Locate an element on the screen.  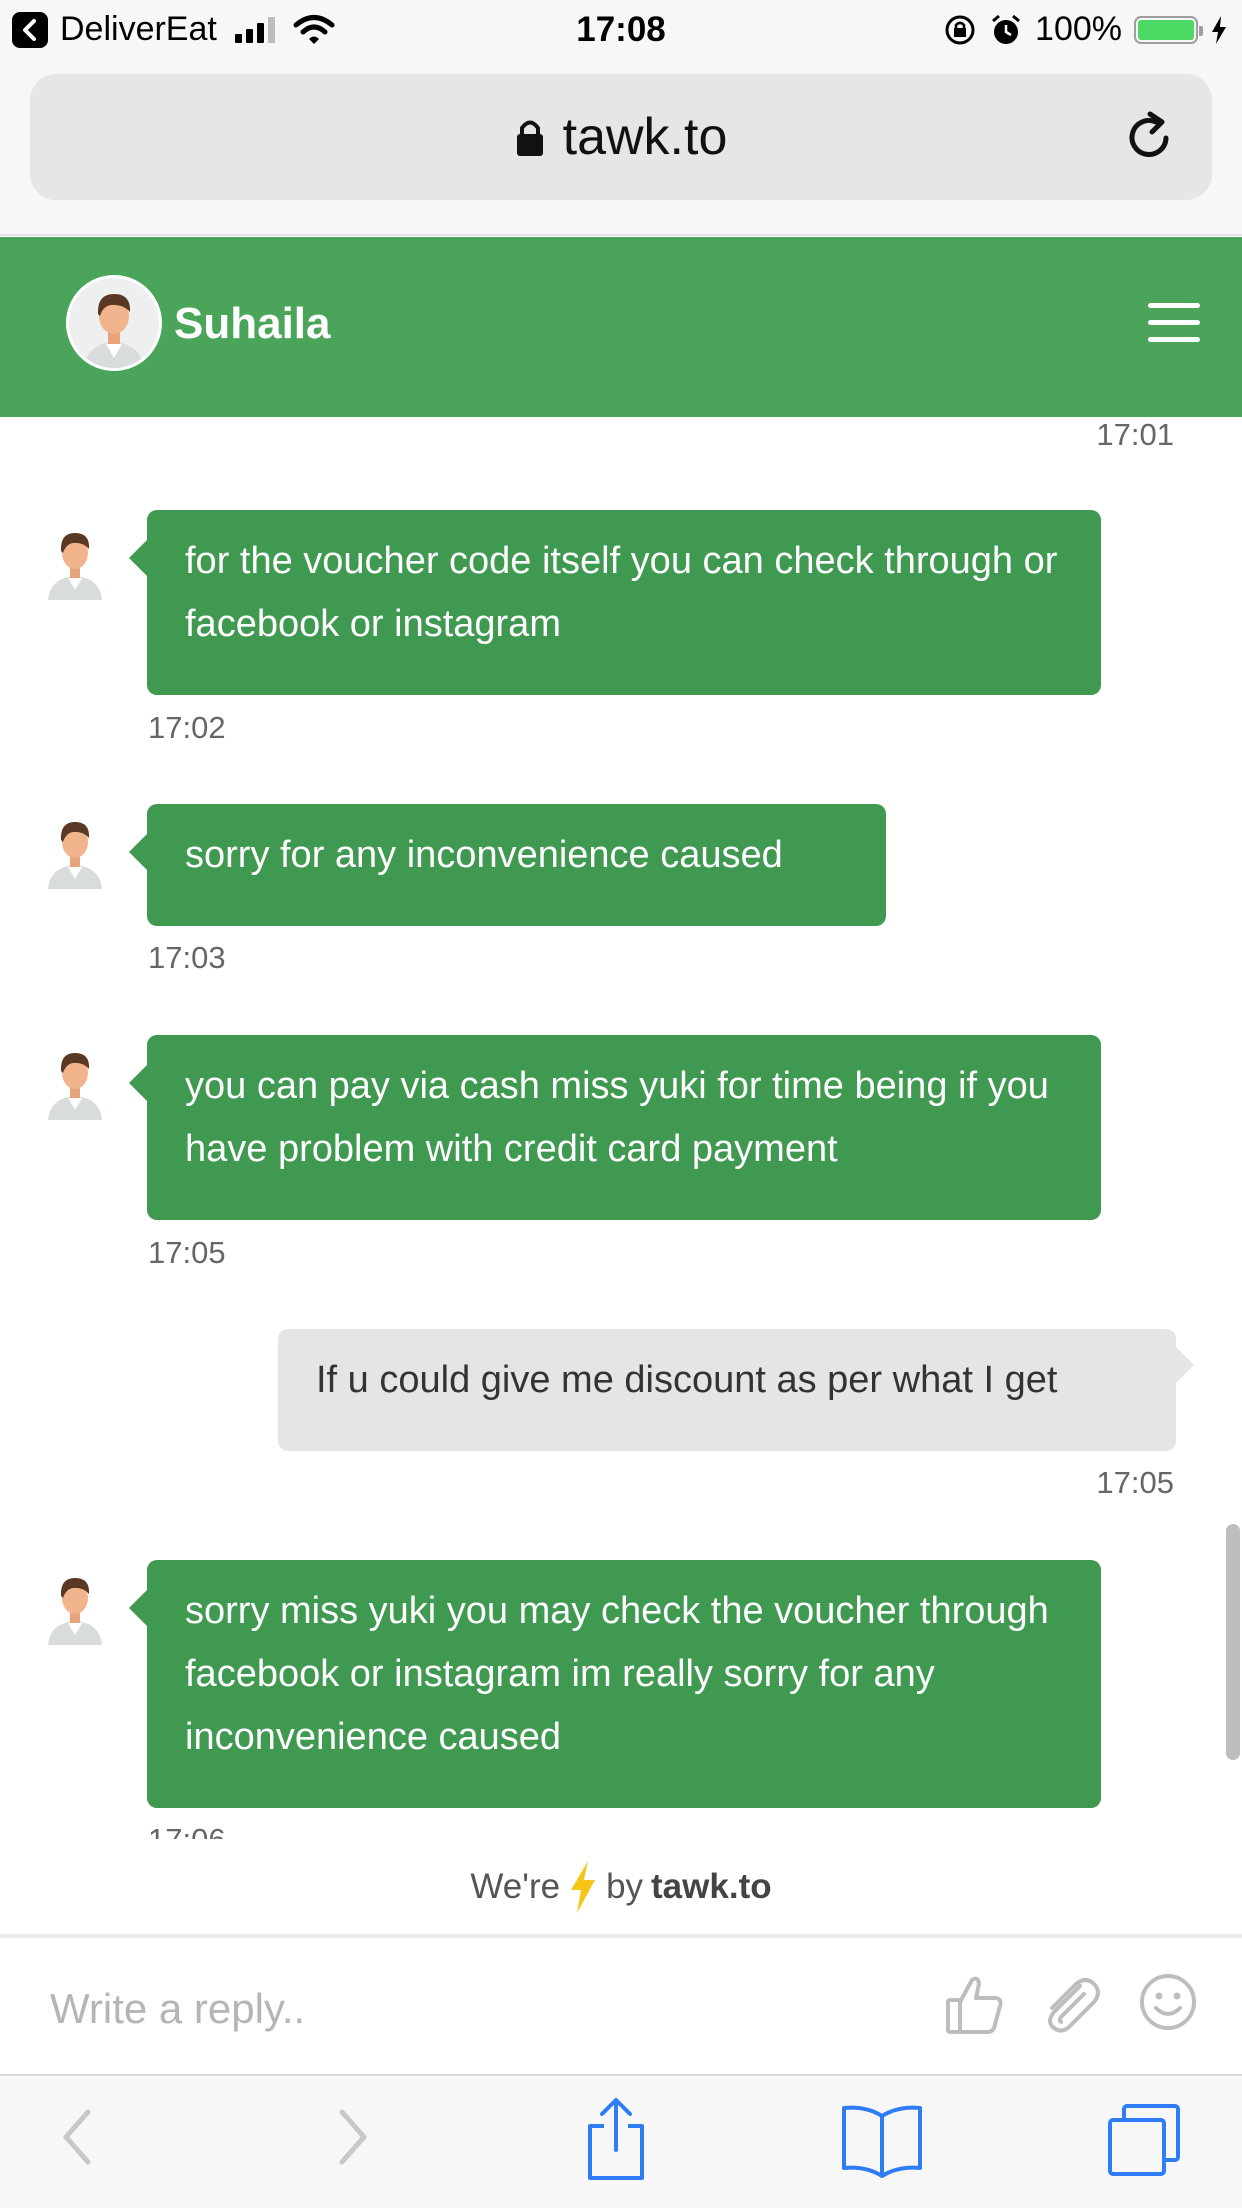
back-icon is located at coordinates (78, 2137).